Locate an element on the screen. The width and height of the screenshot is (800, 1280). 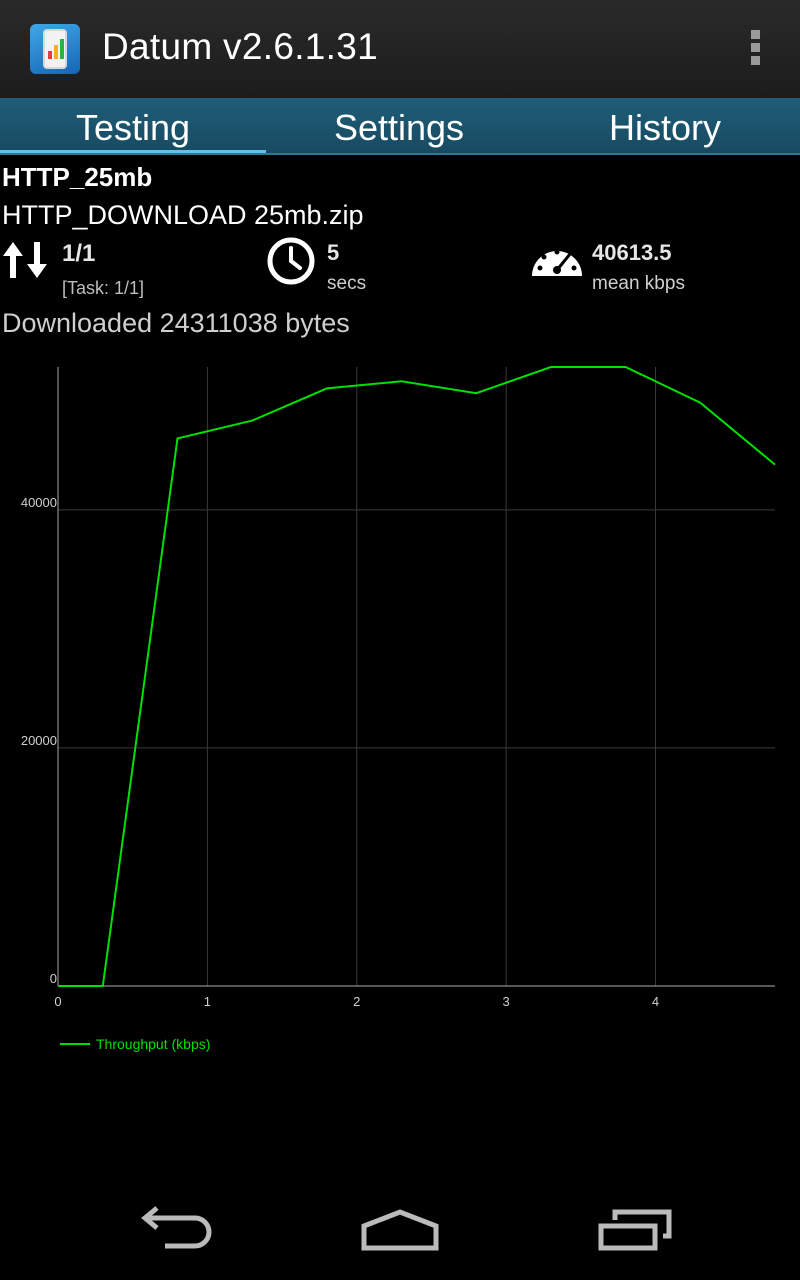
task-progress: [Task: 1/1] is located at coordinates (103, 288).